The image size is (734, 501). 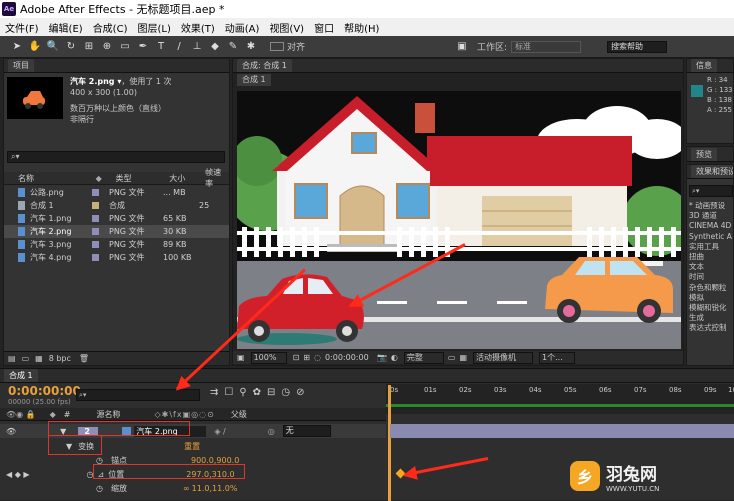 I want to click on timeline-timecode: 0:00:00:00, so click(x=44, y=391).